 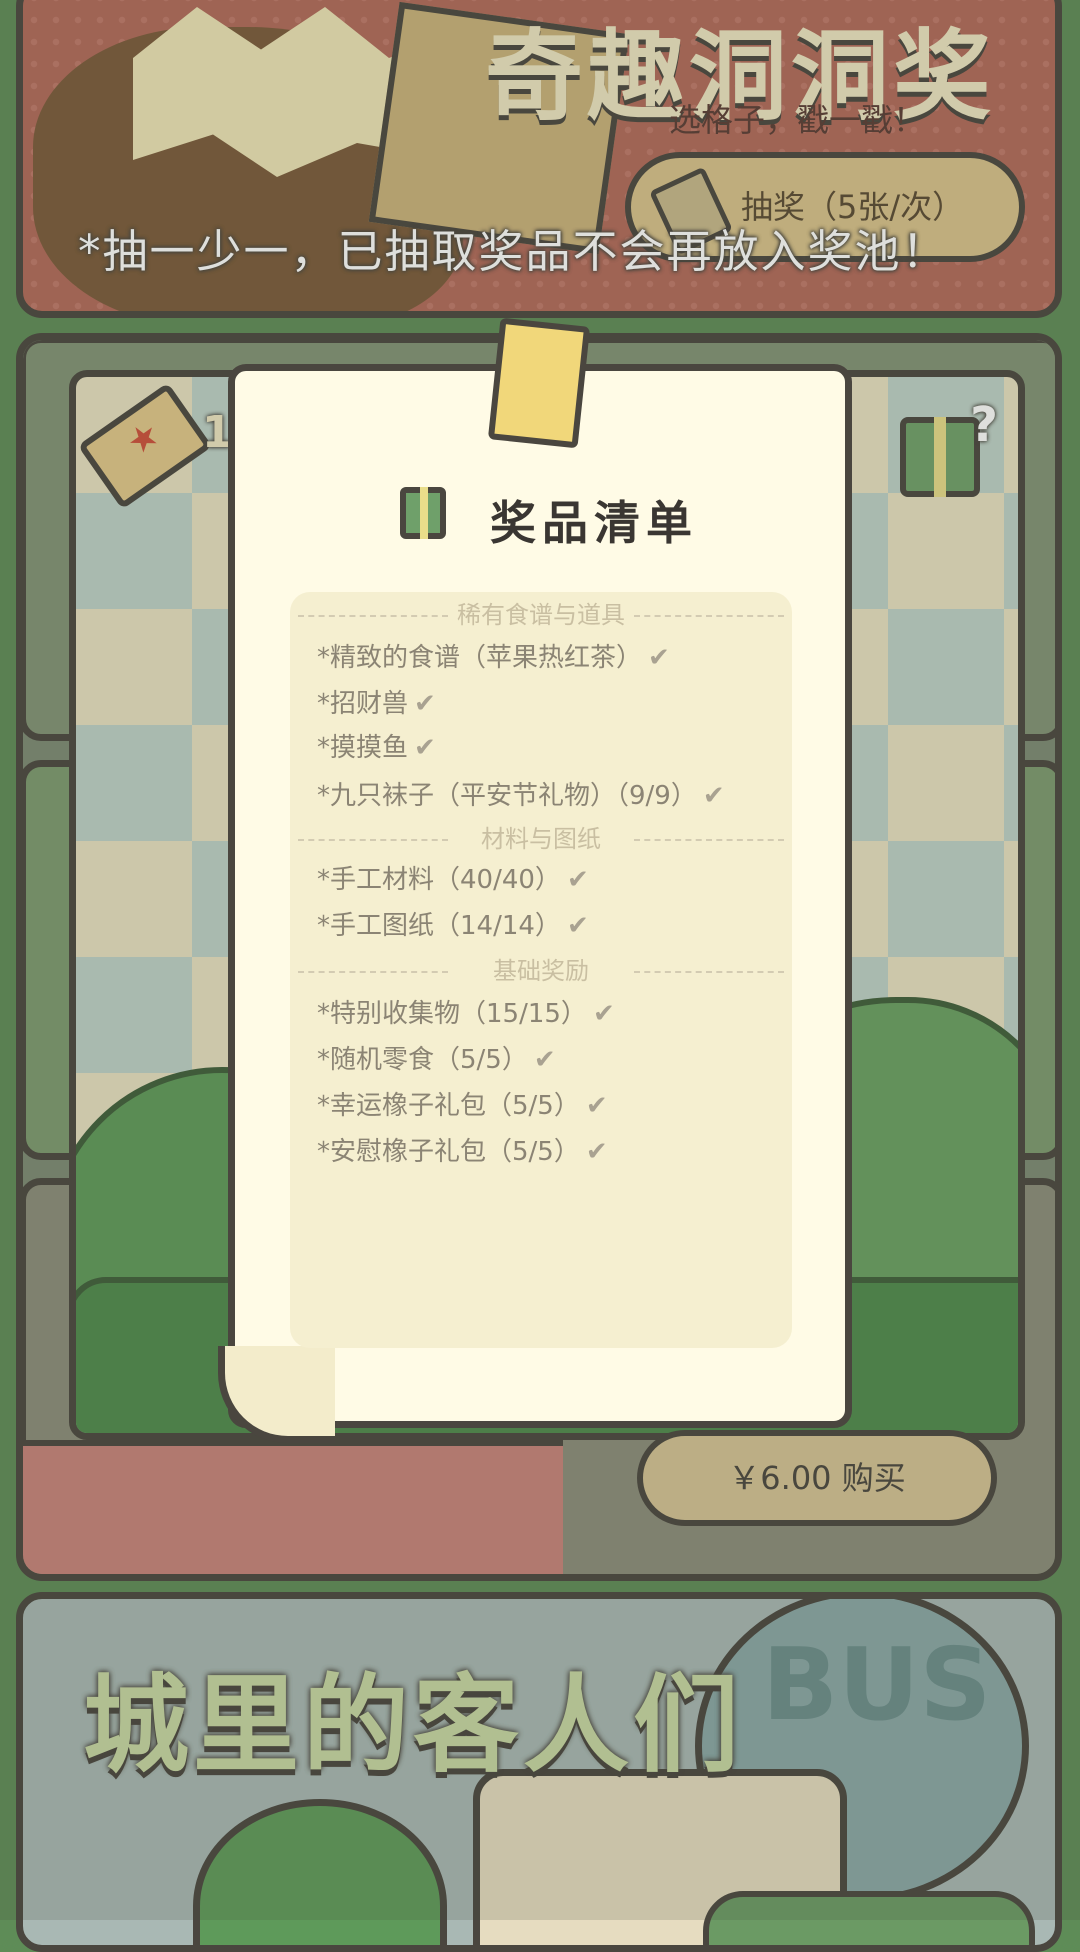 I want to click on tape-decoration, so click(x=539, y=383).